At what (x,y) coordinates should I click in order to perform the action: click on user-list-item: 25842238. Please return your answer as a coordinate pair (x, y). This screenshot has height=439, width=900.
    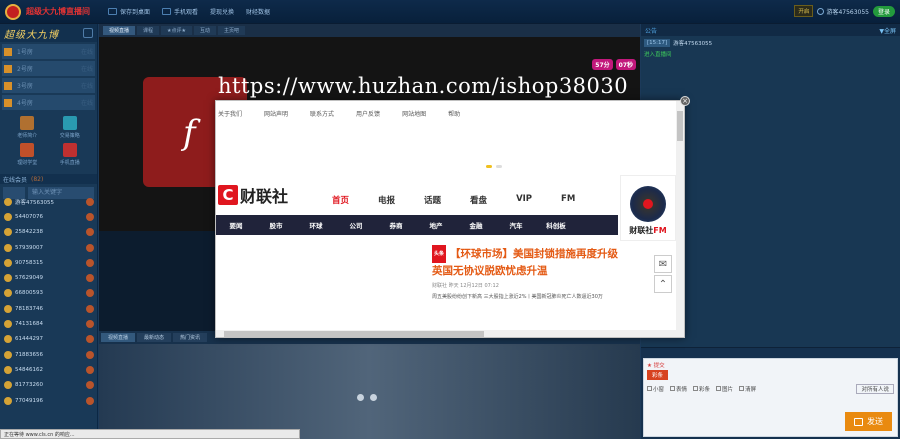
    Looking at the image, I should click on (49, 232).